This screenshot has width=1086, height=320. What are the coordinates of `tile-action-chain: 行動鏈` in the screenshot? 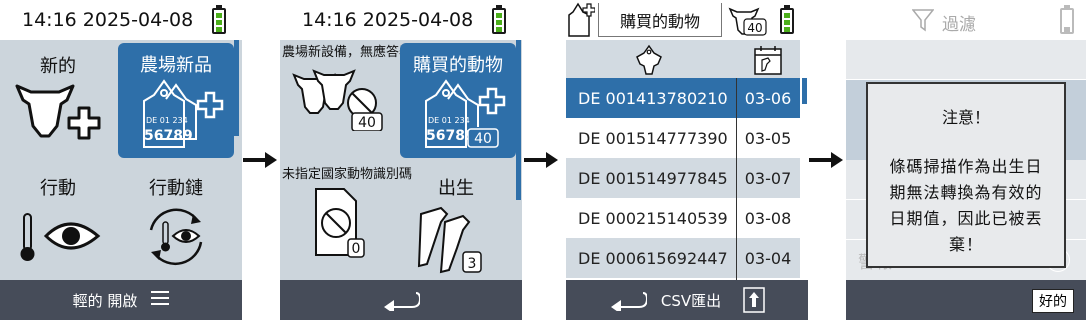 It's located at (176, 219).